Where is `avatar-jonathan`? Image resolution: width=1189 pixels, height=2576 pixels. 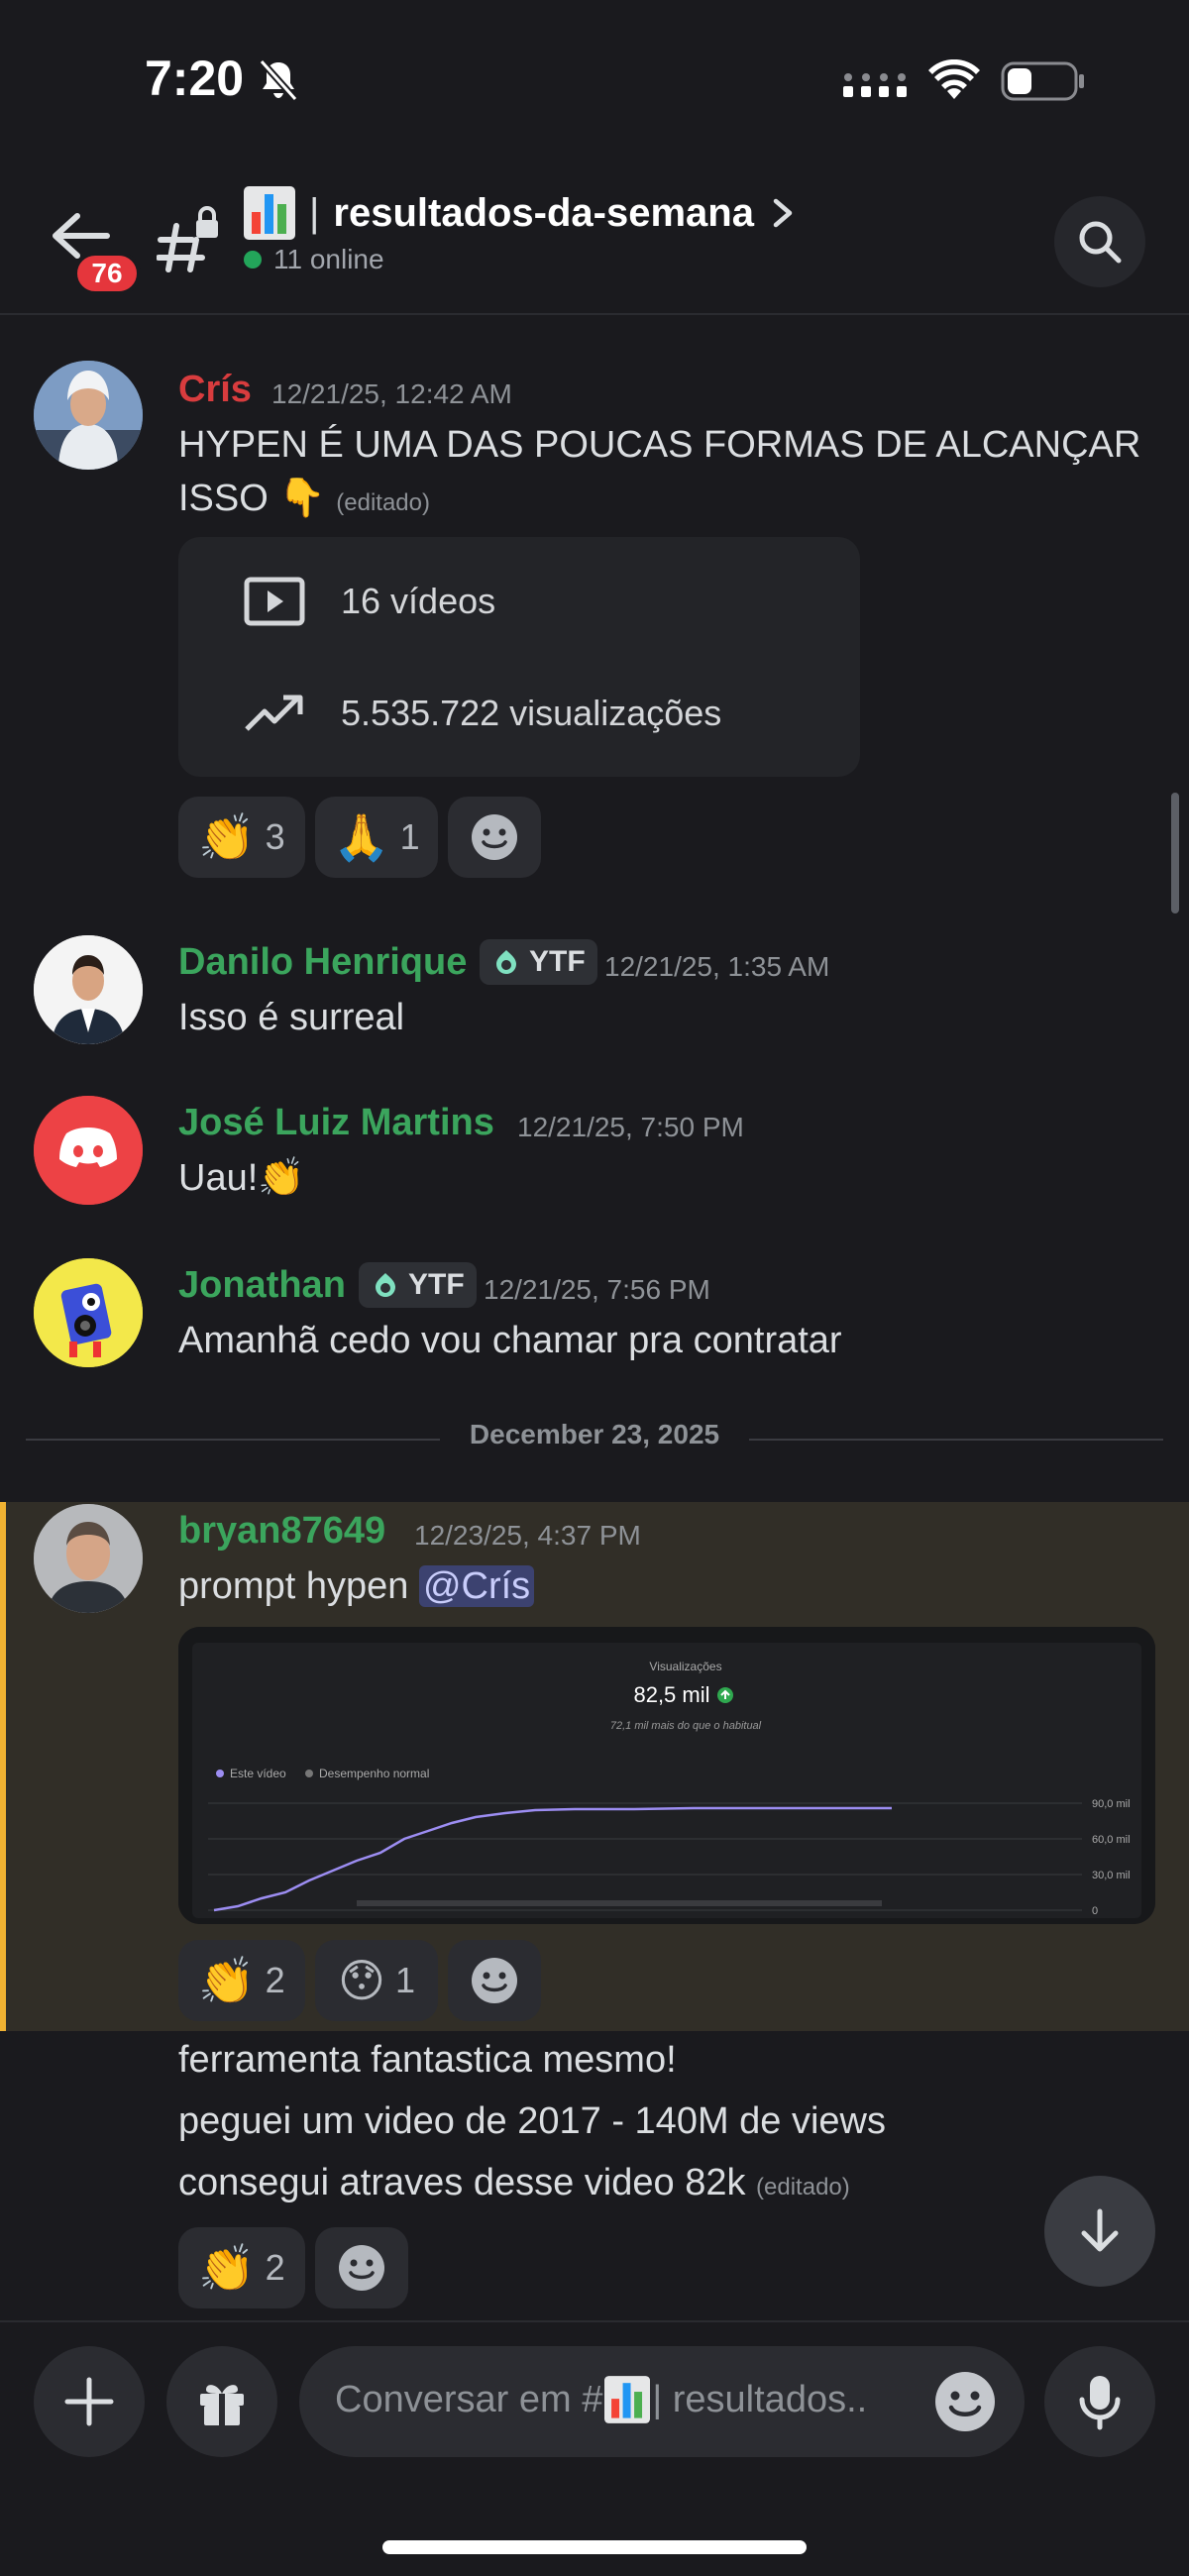 avatar-jonathan is located at coordinates (88, 1312).